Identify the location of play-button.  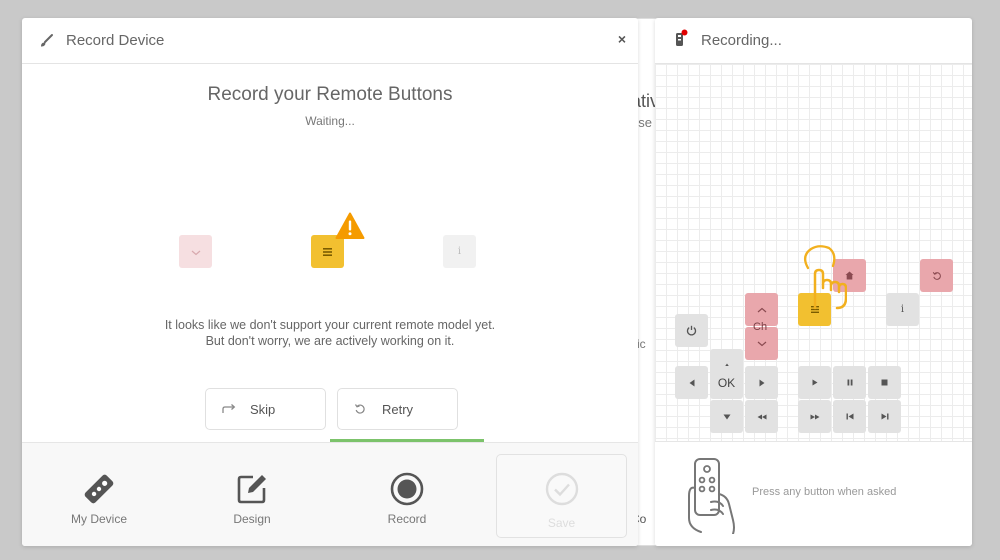
(814, 382).